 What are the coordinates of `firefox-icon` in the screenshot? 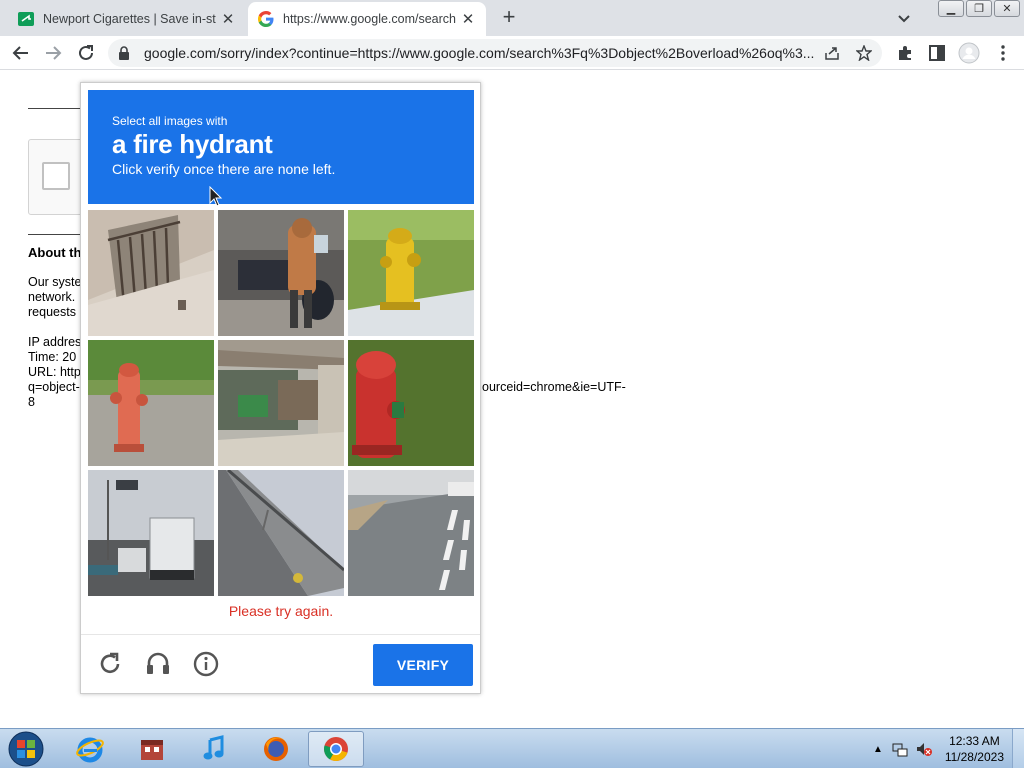 It's located at (276, 749).